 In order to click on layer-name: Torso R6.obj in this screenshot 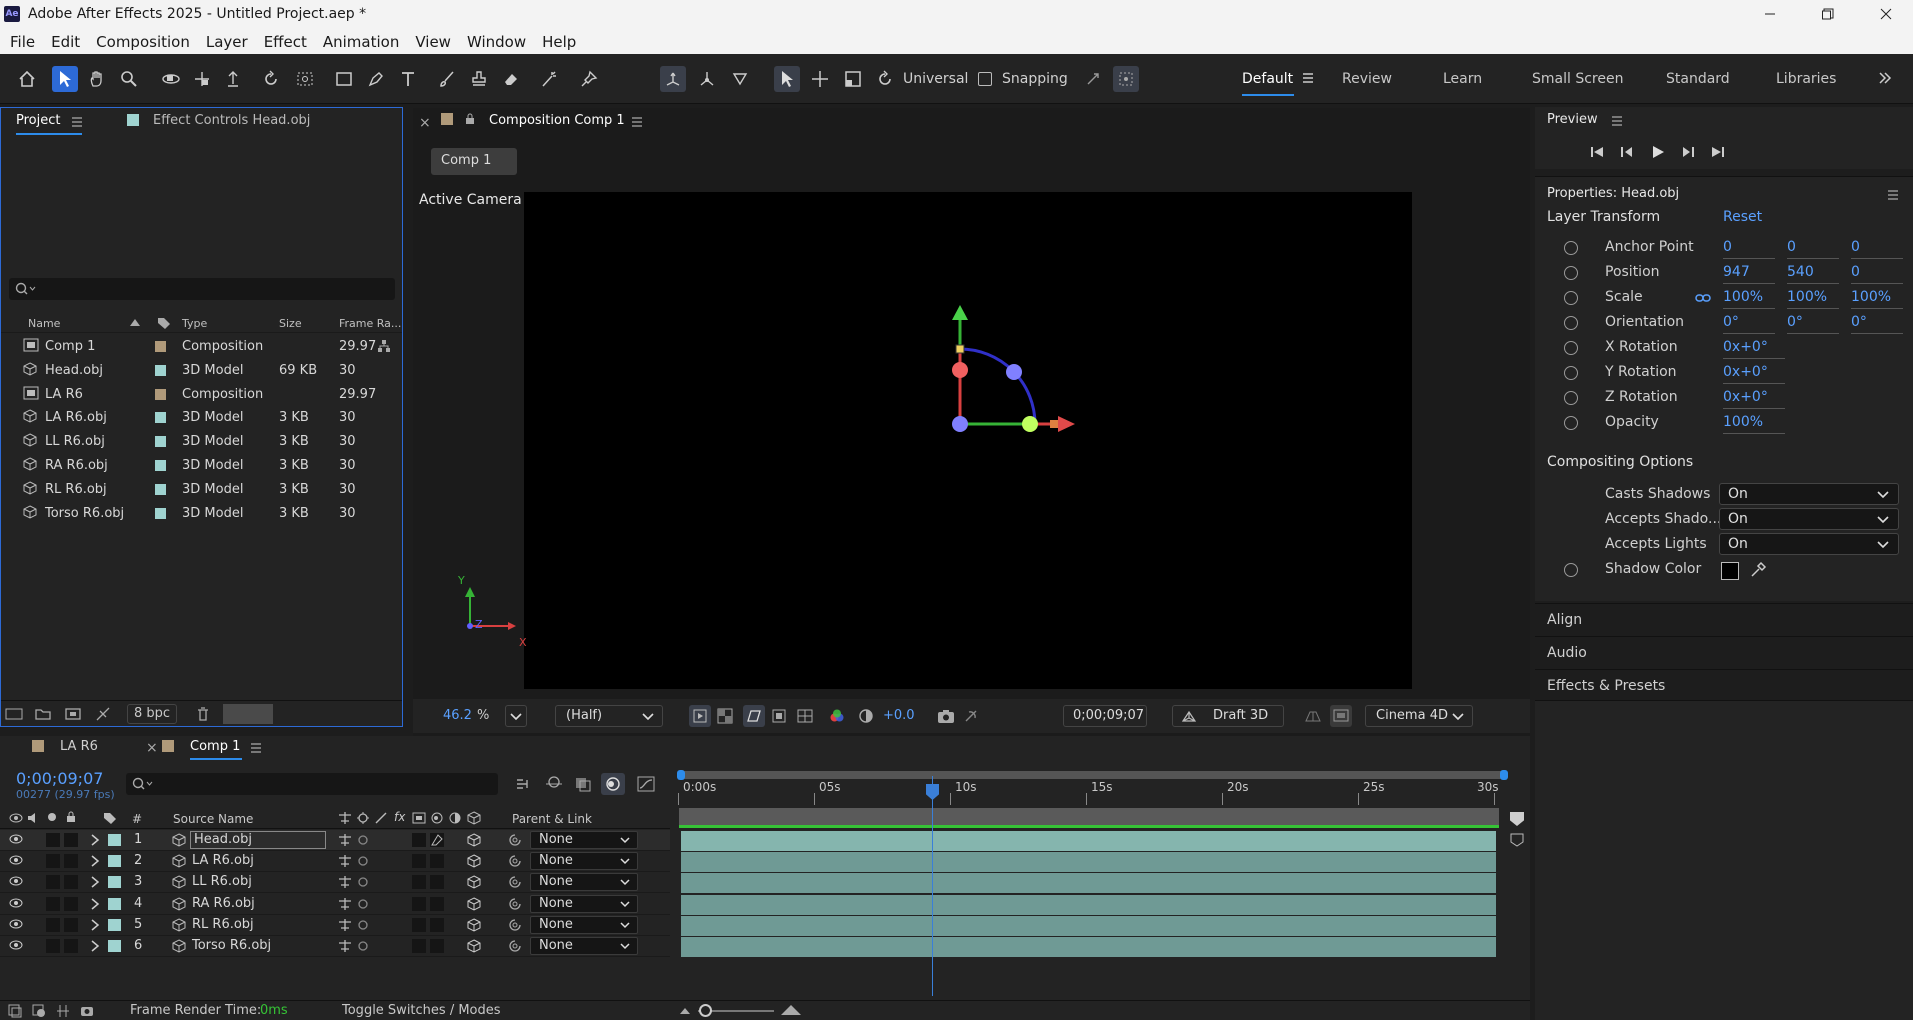, I will do `click(231, 945)`.